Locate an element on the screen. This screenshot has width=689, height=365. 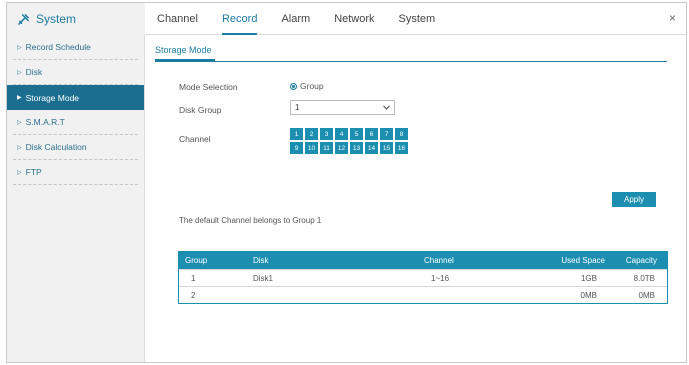
cell-group: 2 is located at coordinates (193, 295).